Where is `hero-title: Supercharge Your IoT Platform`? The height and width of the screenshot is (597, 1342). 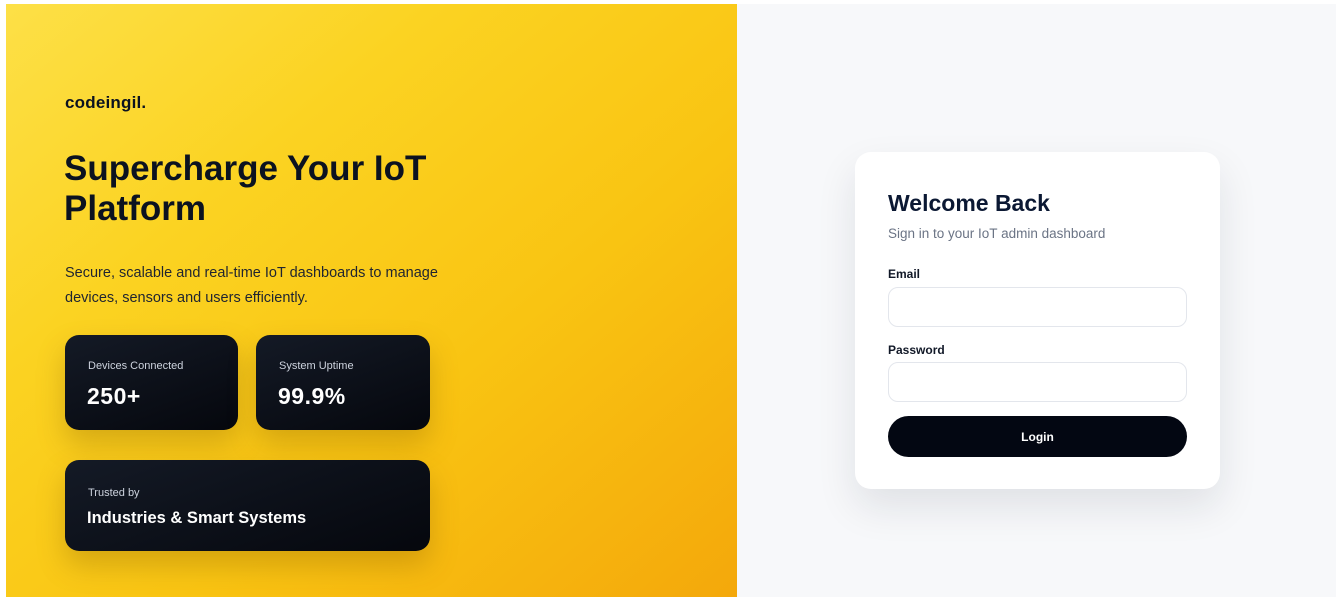
hero-title: Supercharge Your IoT Platform is located at coordinates (245, 188).